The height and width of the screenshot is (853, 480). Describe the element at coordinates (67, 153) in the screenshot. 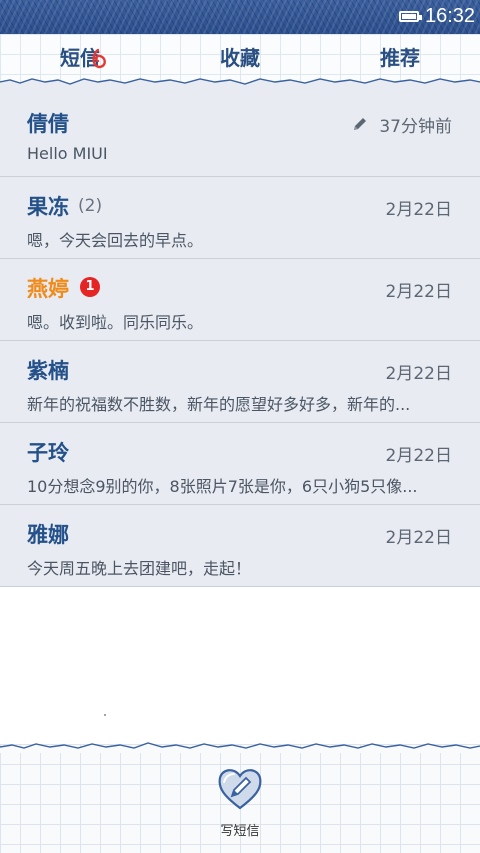

I see `message-preview: Hello MIUI` at that location.